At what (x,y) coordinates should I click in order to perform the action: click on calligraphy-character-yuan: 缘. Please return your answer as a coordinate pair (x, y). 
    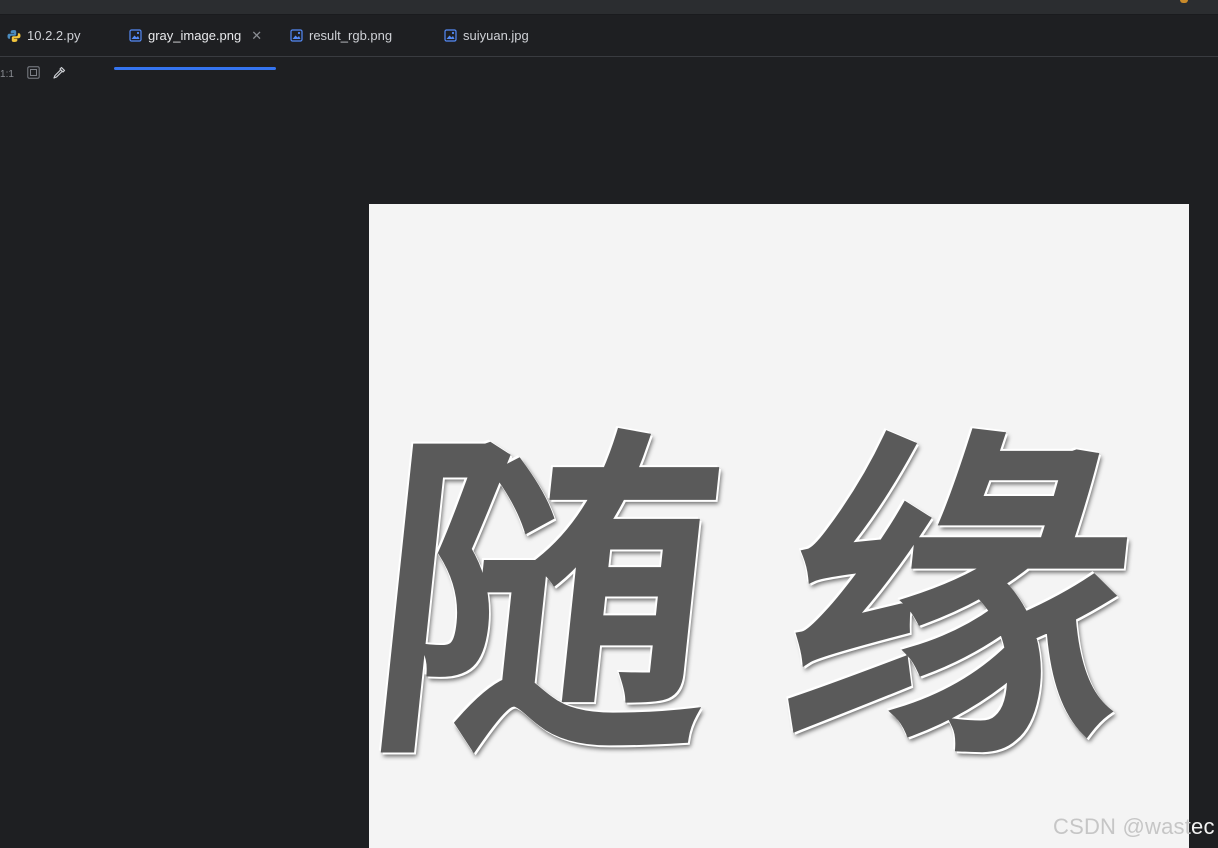
    Looking at the image, I should click on (959, 601).